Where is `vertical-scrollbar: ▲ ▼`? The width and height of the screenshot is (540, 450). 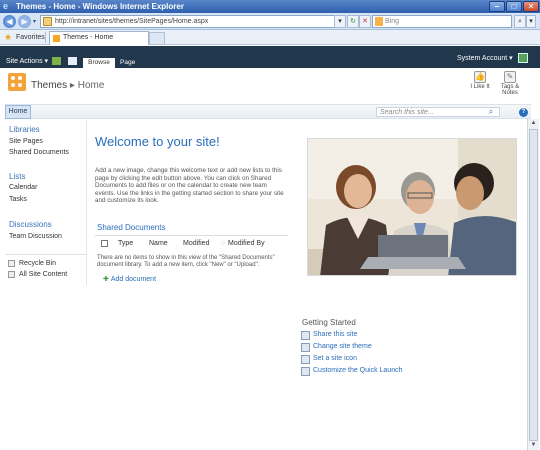 vertical-scrollbar: ▲ ▼ is located at coordinates (533, 284).